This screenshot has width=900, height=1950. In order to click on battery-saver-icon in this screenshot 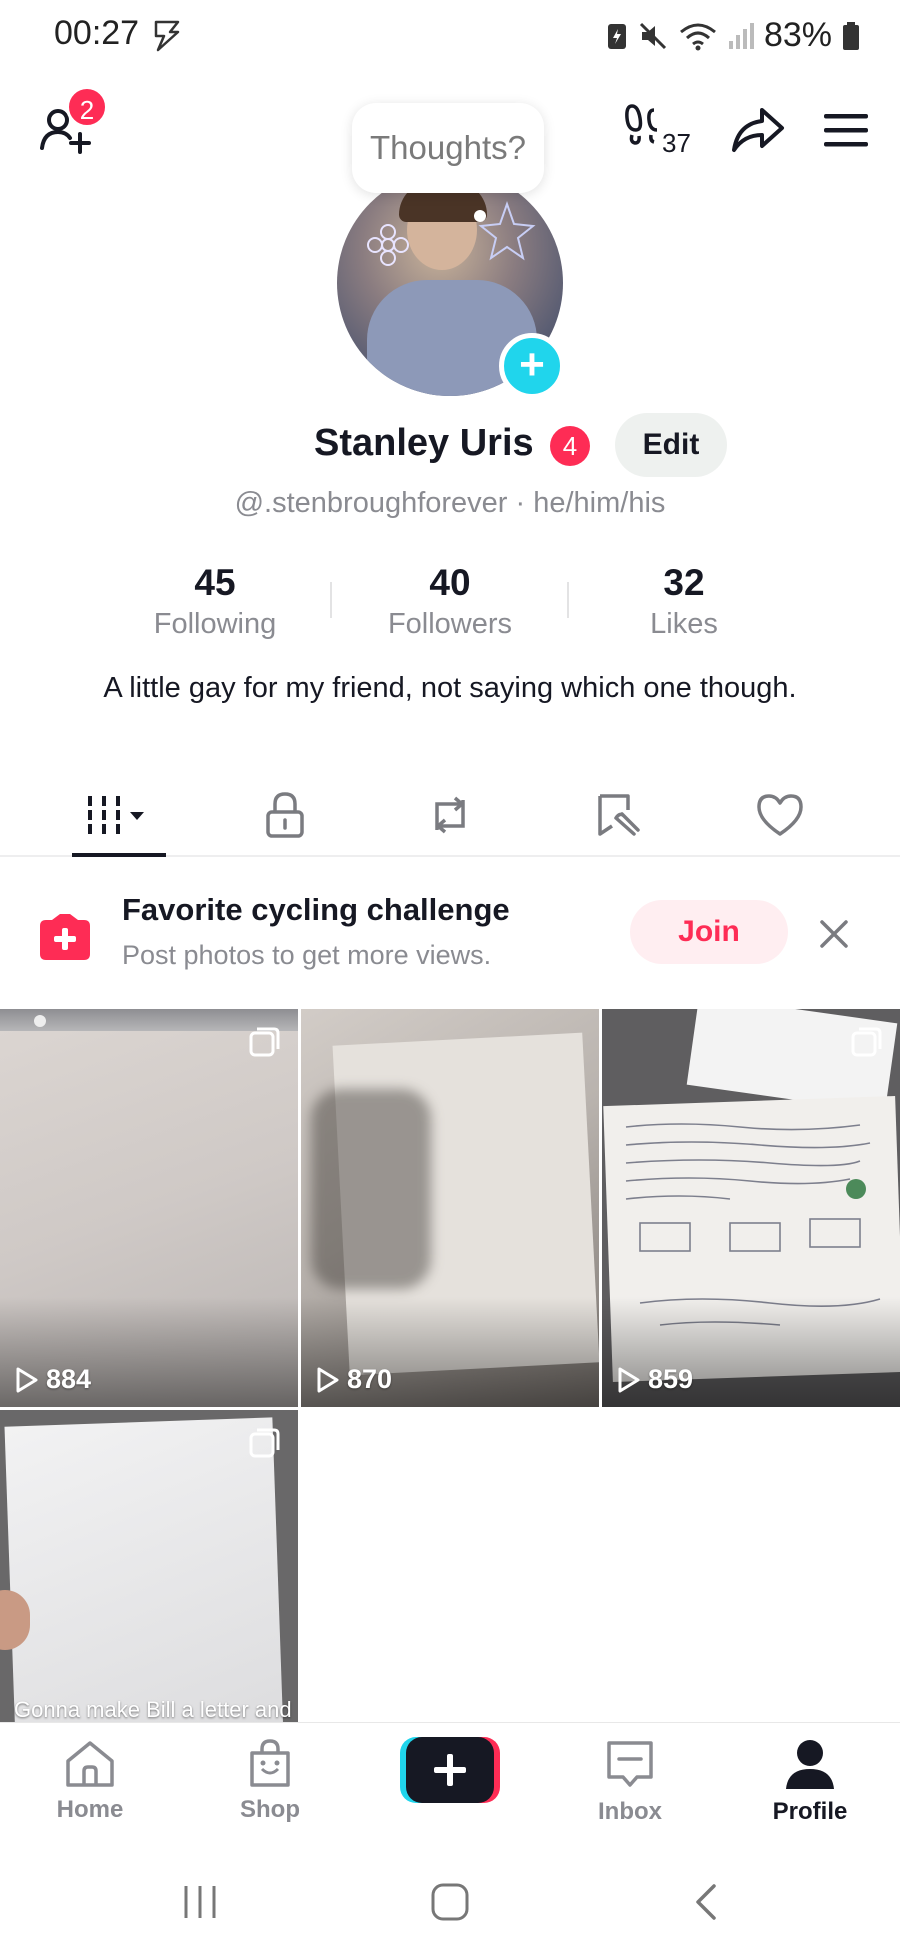, I will do `click(616, 36)`.